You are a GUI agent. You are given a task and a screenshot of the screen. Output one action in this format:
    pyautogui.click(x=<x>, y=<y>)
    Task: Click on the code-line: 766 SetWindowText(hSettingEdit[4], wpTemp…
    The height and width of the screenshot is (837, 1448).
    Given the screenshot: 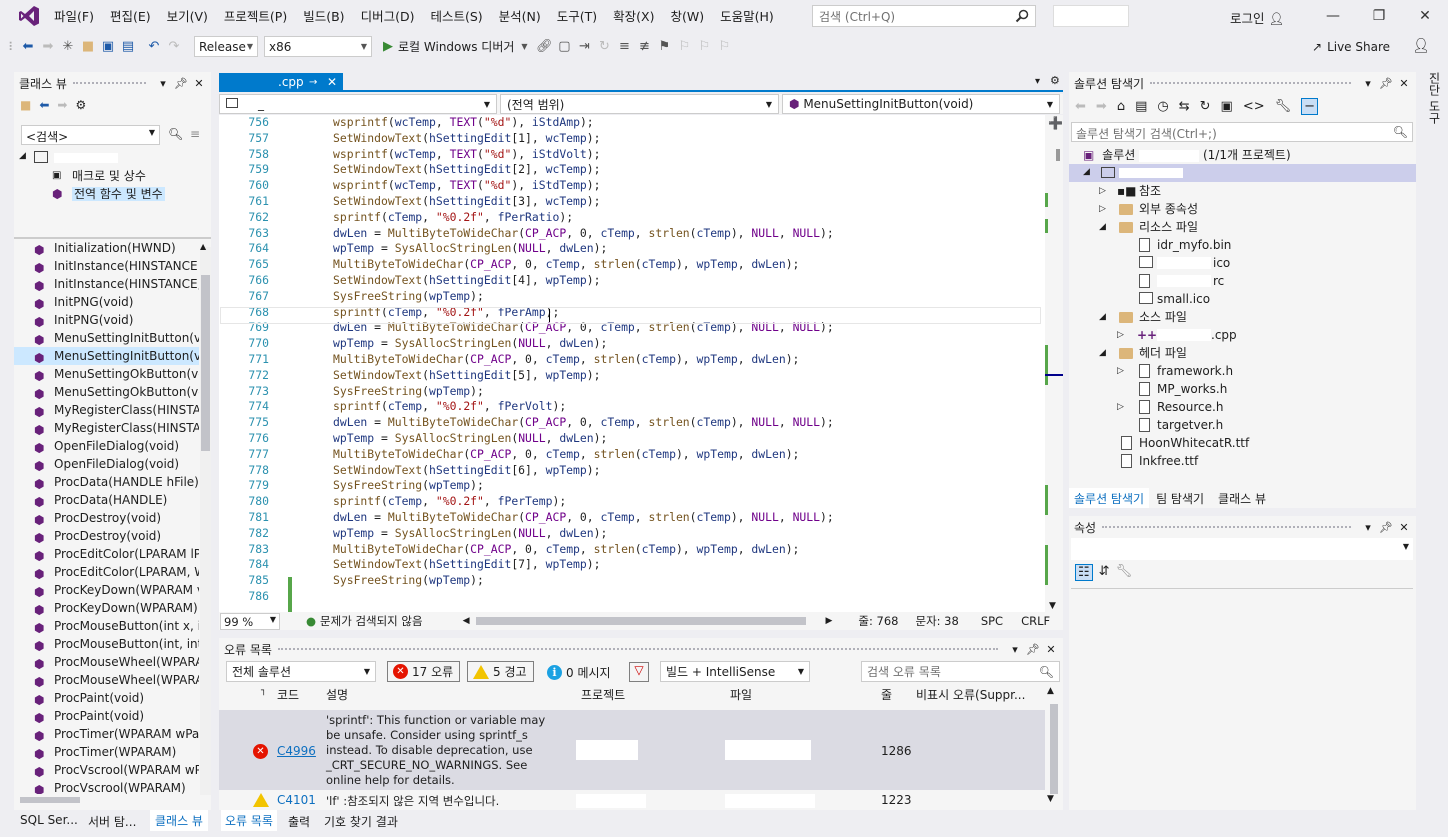 What is the action you would take?
    pyautogui.click(x=632, y=281)
    